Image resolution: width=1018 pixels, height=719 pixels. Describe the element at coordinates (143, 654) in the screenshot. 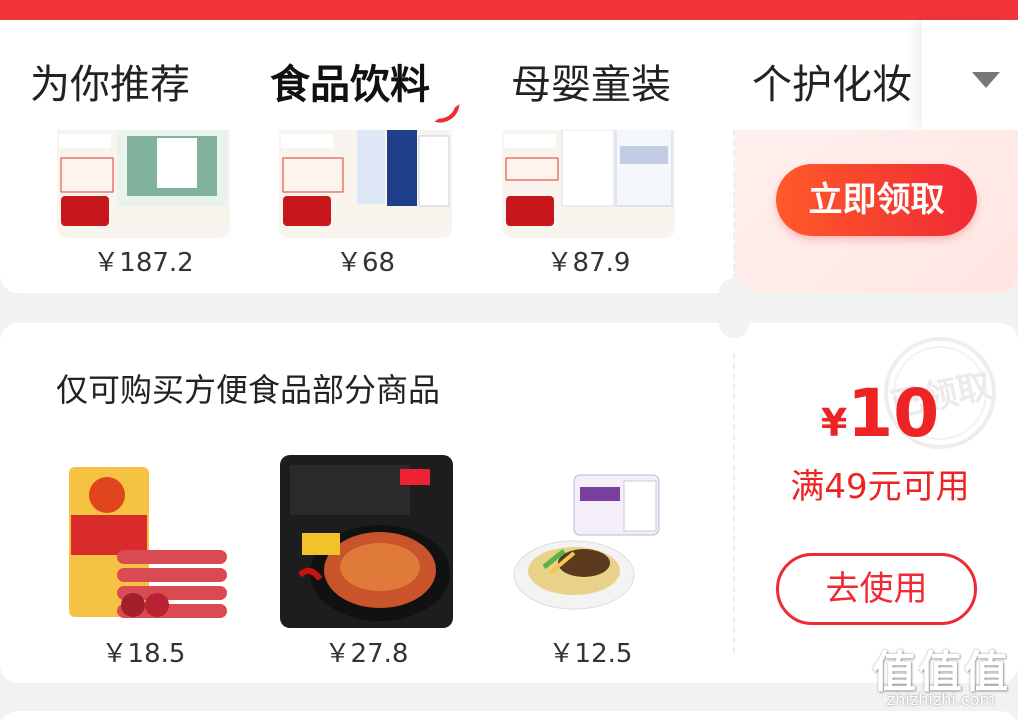

I see `product-price: ￥18.5` at that location.